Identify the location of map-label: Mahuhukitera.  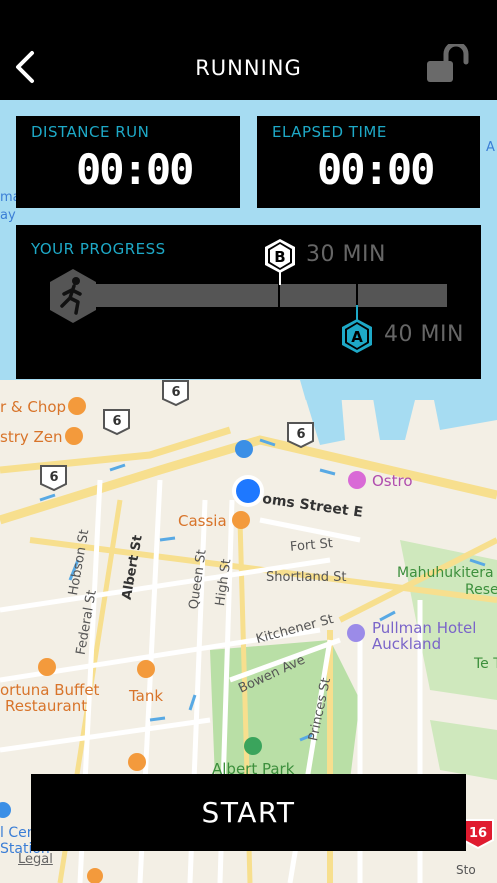
(445, 573).